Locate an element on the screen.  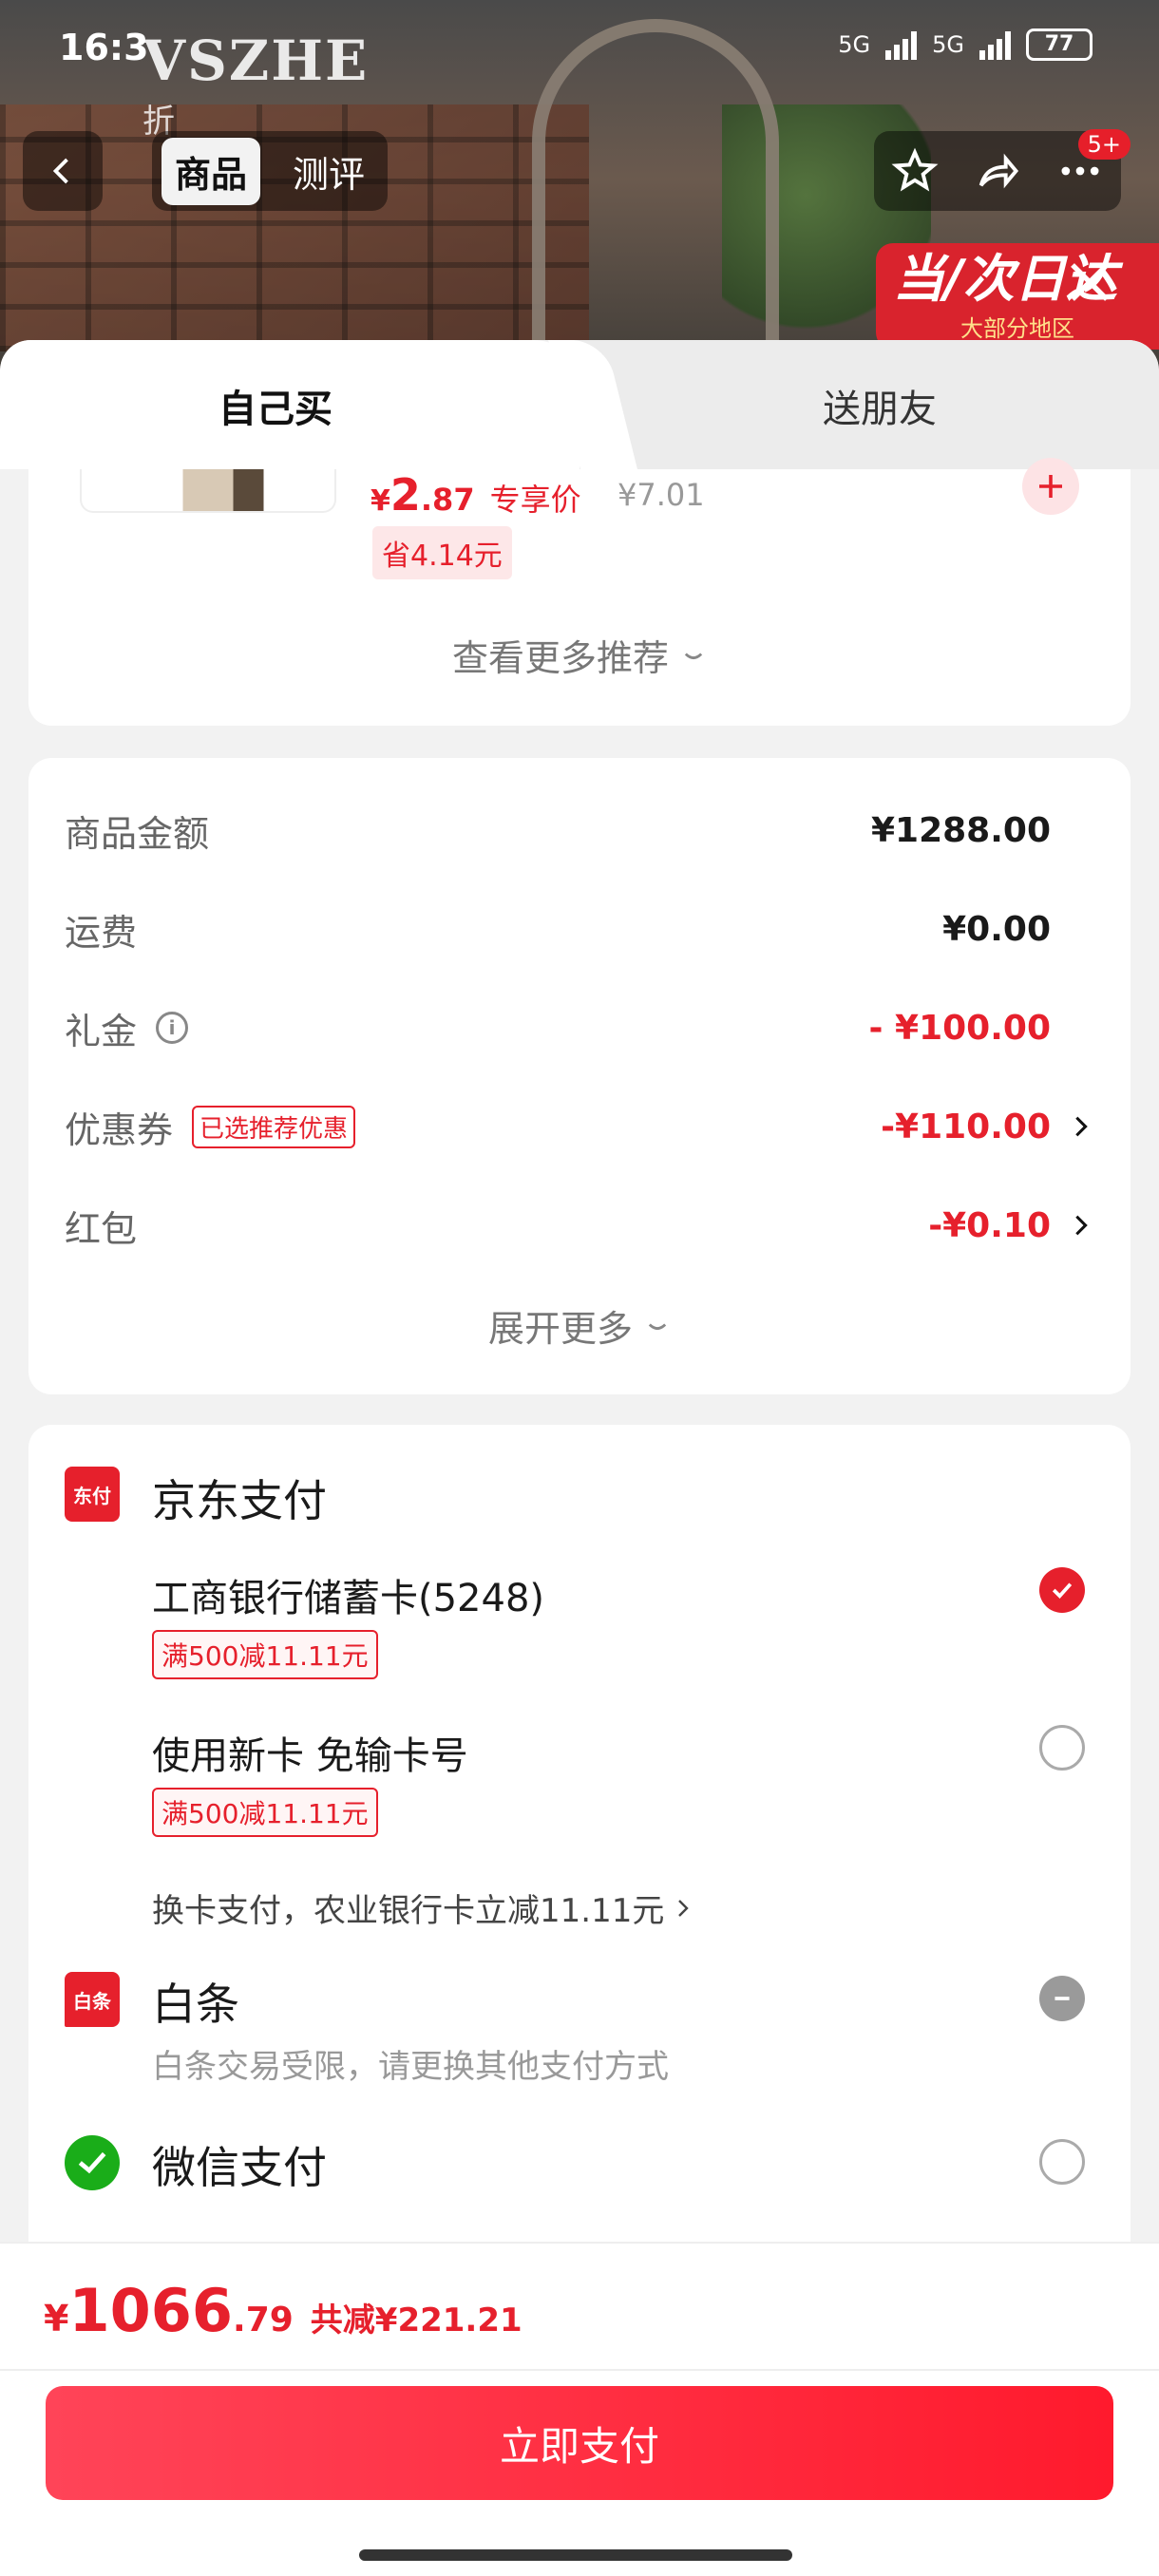
original-price: ¥7.01 is located at coordinates (661, 495).